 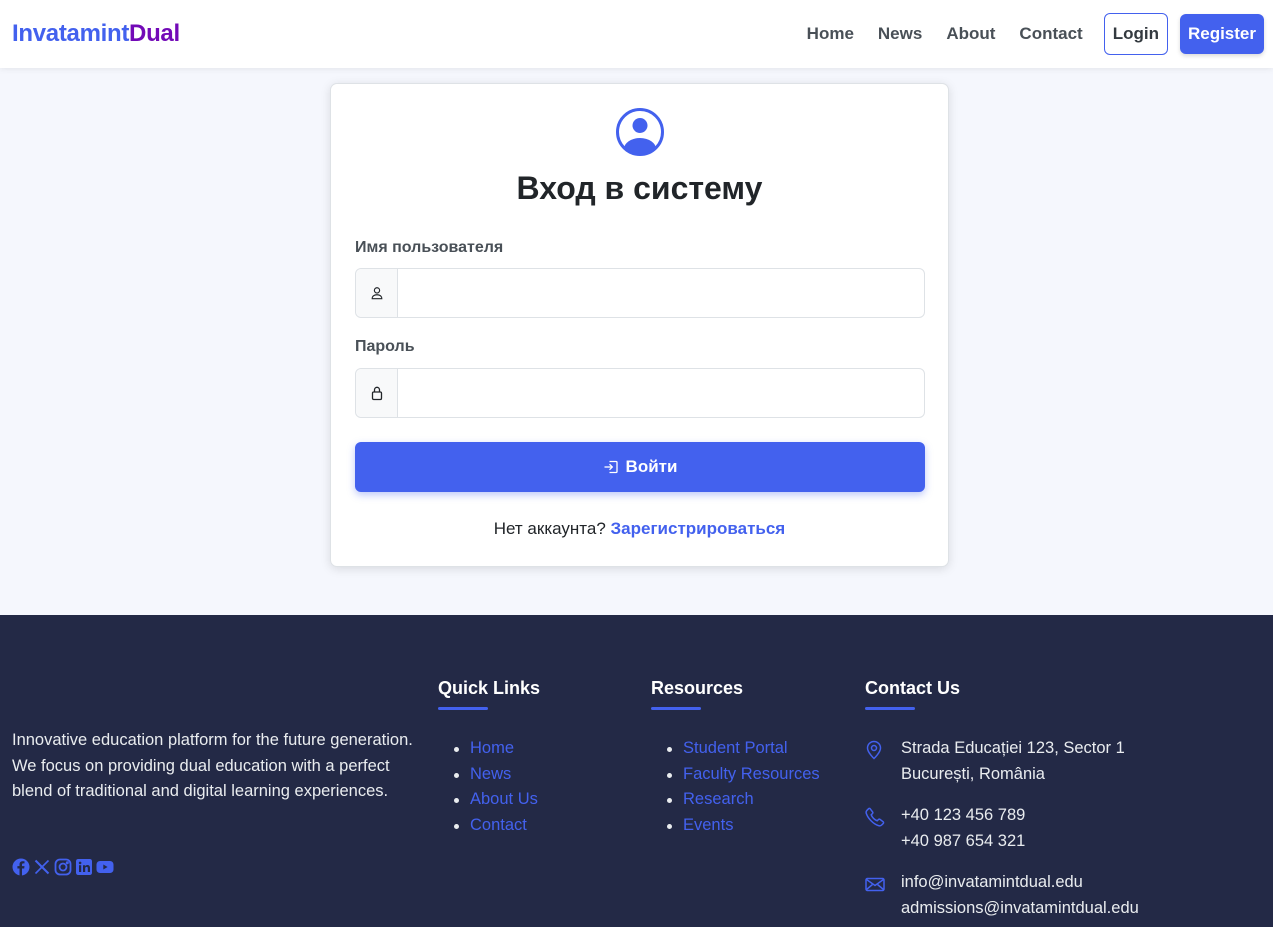 What do you see at coordinates (743, 775) in the screenshot?
I see `footer-link-faculty-resources: Faculty Resources` at bounding box center [743, 775].